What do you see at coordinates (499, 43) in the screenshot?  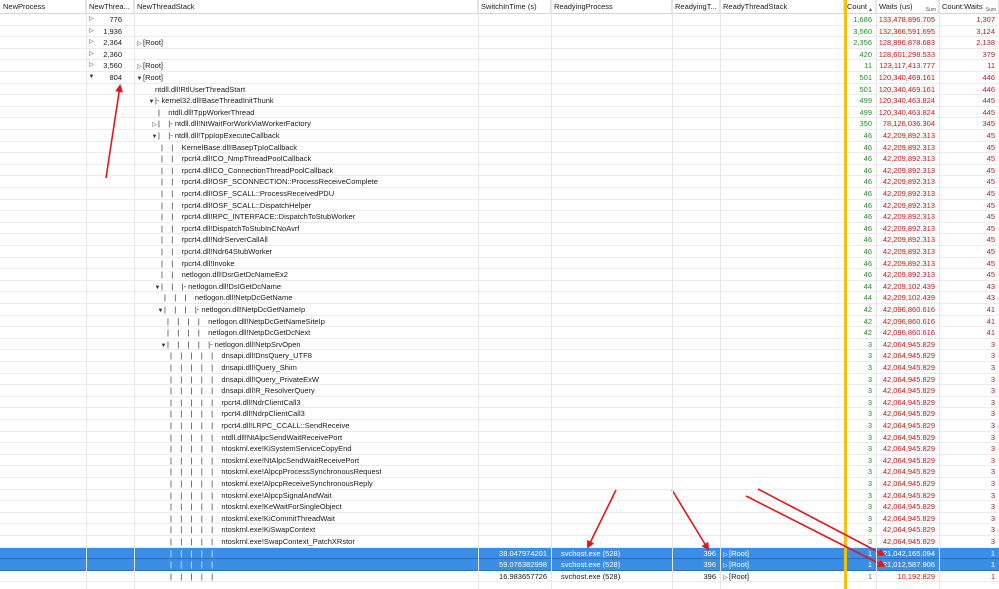 I see `table-row: 2,364 ▷ ▷[Root] 2,356 128,896,878.683 2,138` at bounding box center [499, 43].